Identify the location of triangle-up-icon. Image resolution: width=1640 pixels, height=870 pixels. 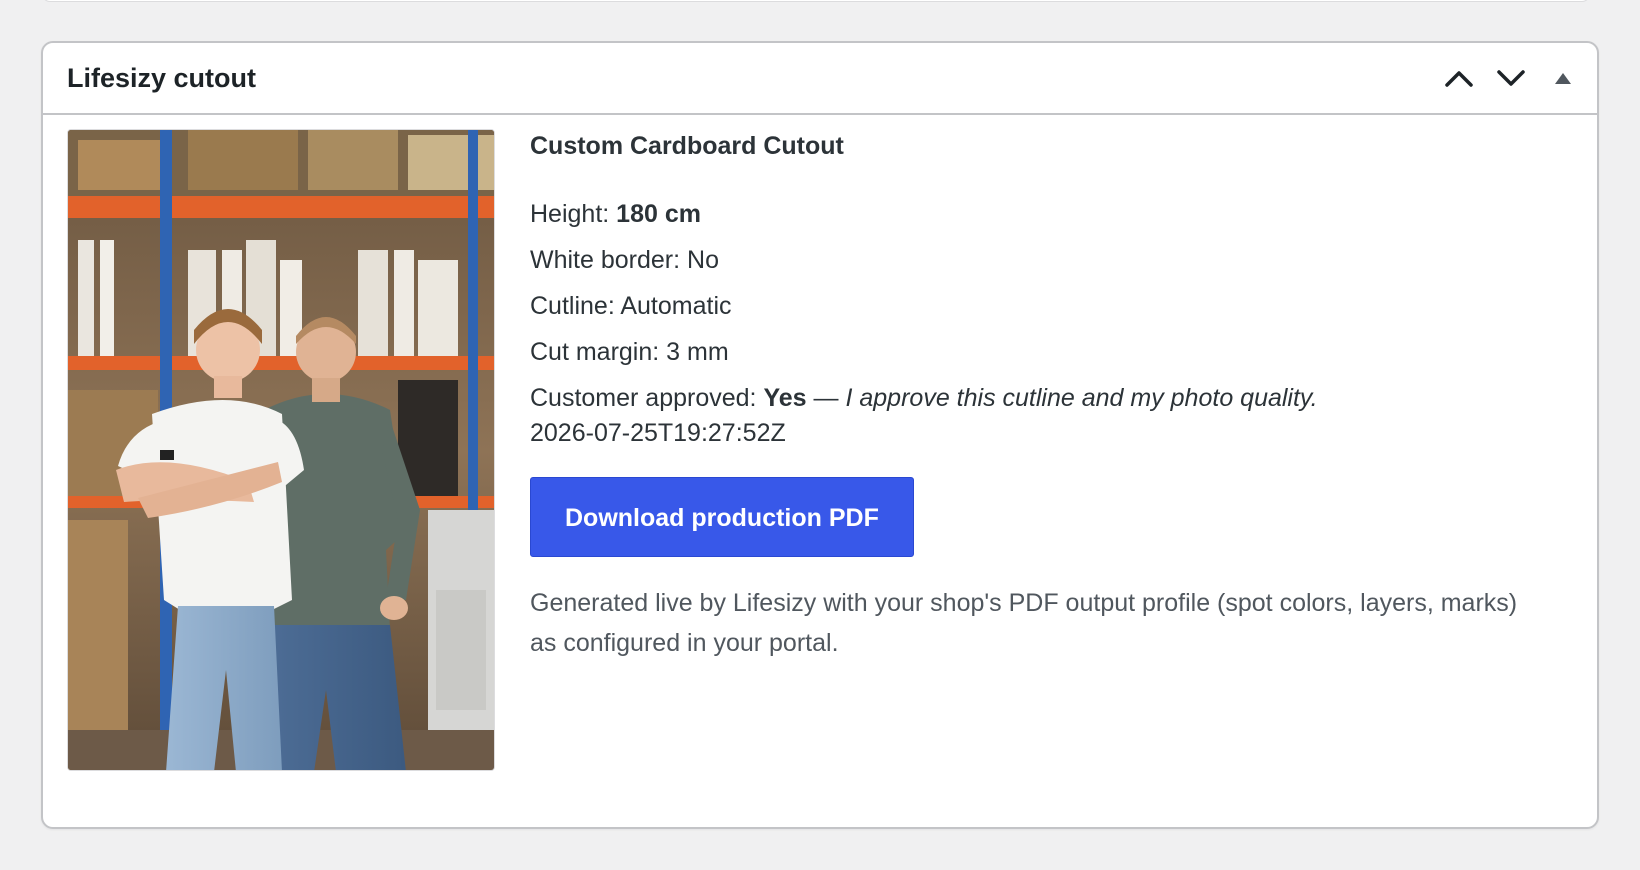
(1563, 78).